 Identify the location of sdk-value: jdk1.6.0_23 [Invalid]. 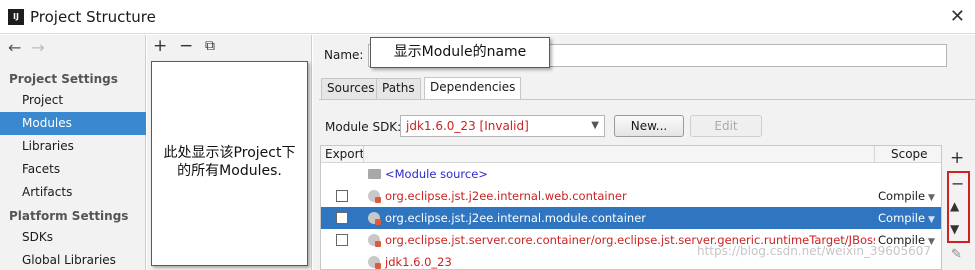
(467, 126).